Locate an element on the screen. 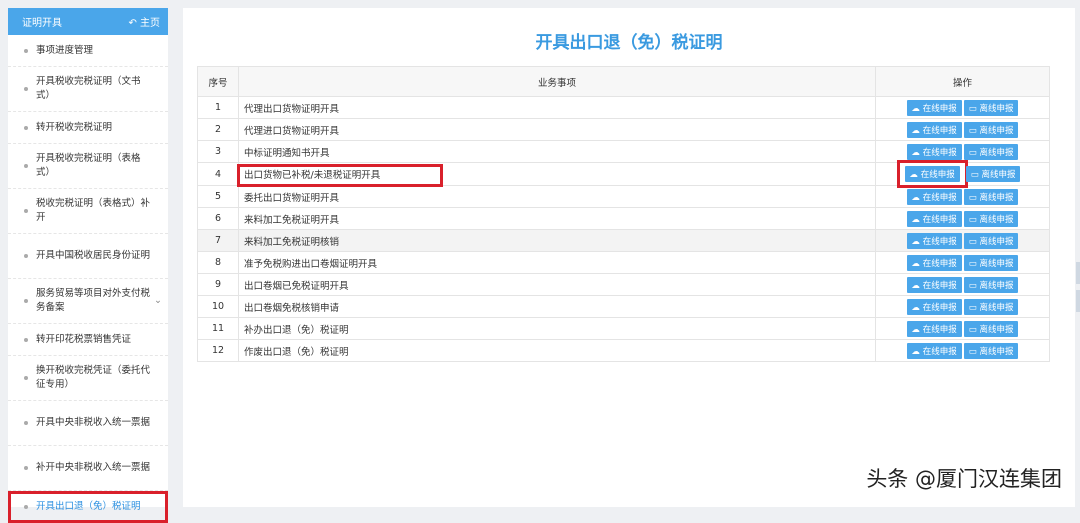 The height and width of the screenshot is (523, 1080). sidebar-item: 服务贸易等项目对外支付税务备案 ⌄ is located at coordinates (88, 301).